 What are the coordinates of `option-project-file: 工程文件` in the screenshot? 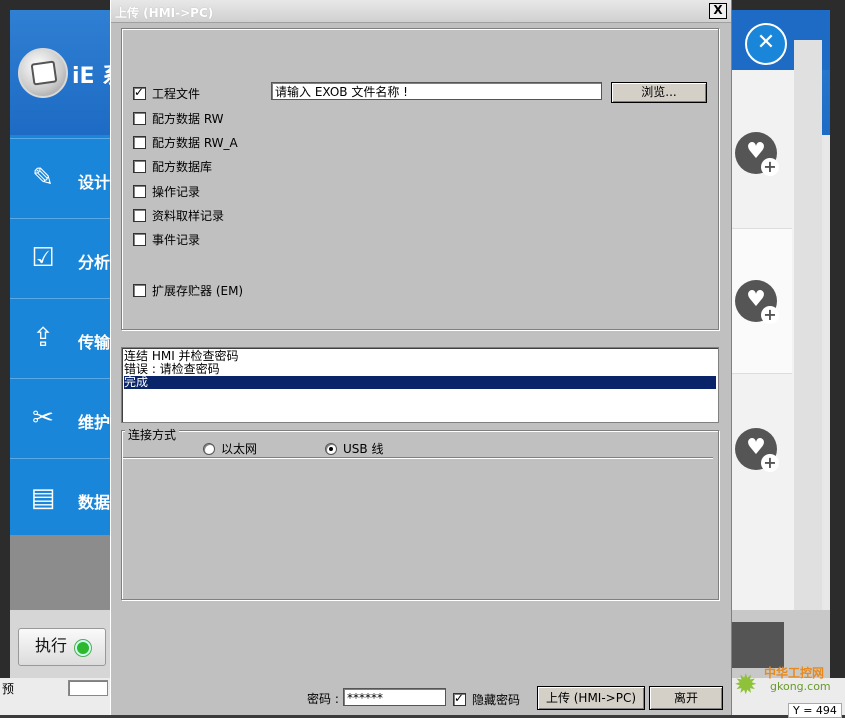 It's located at (166, 93).